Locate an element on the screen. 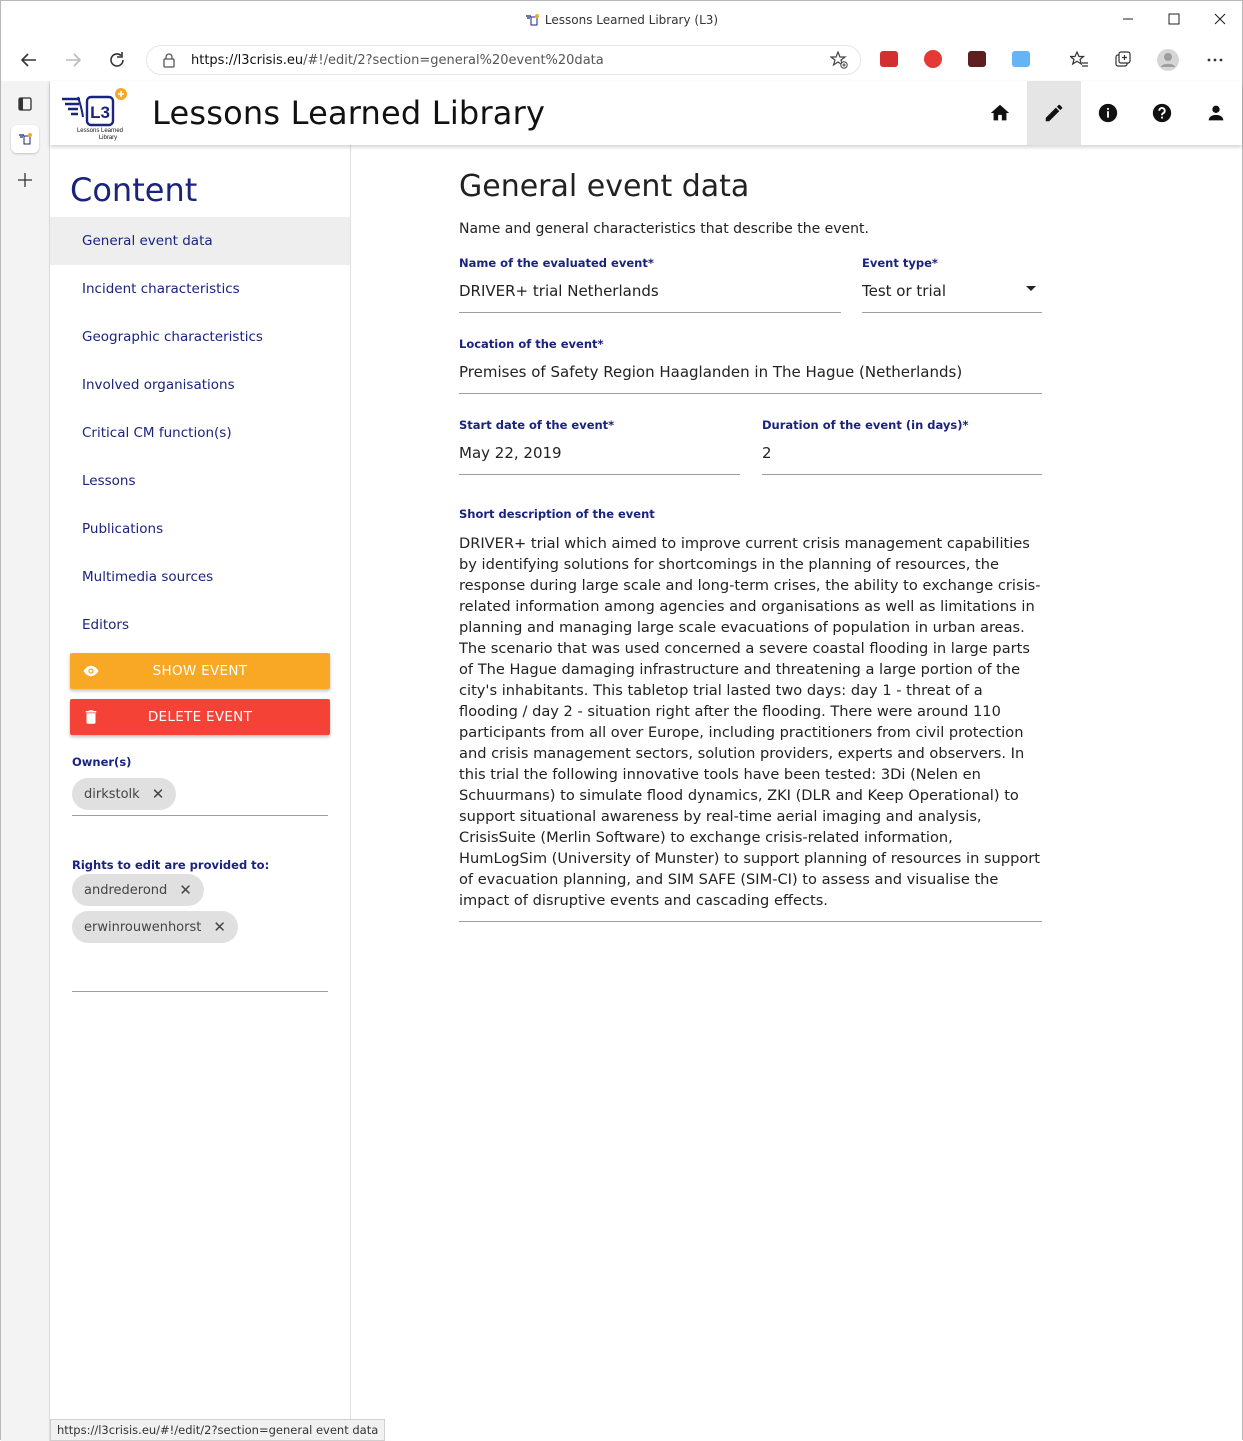  sidebar-heading: Content is located at coordinates (134, 190).